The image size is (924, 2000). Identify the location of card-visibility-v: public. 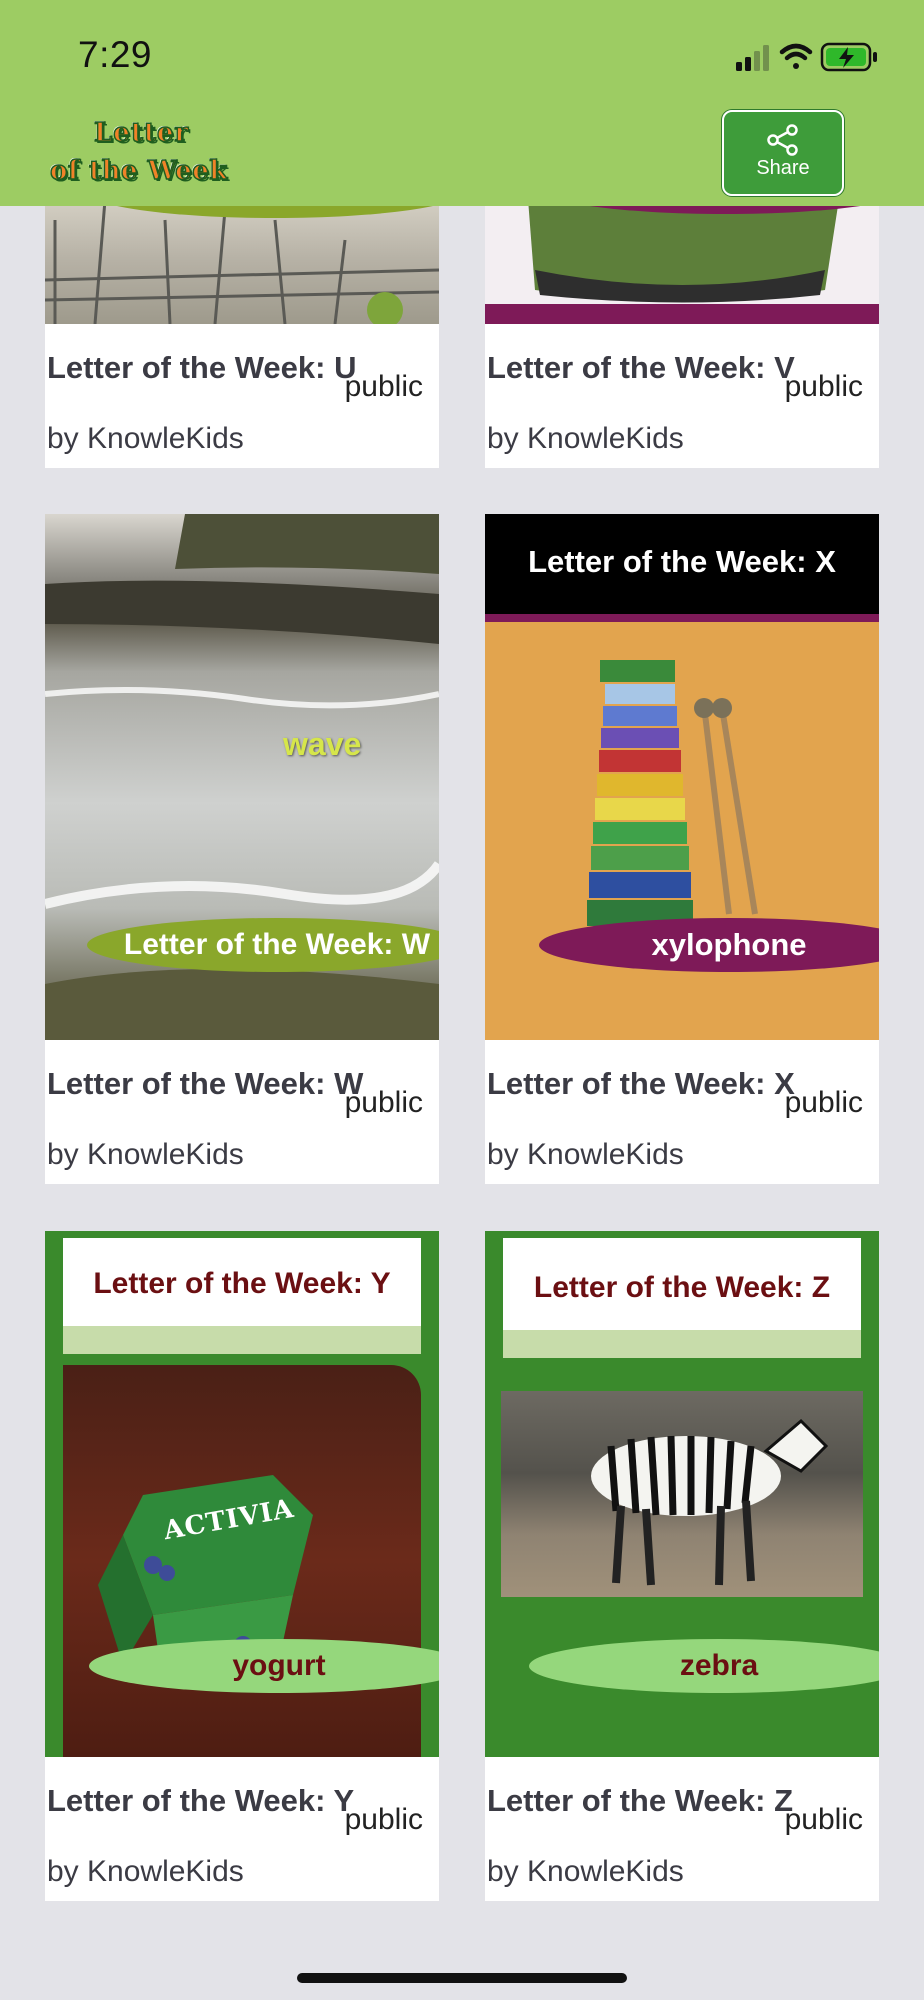
(823, 386).